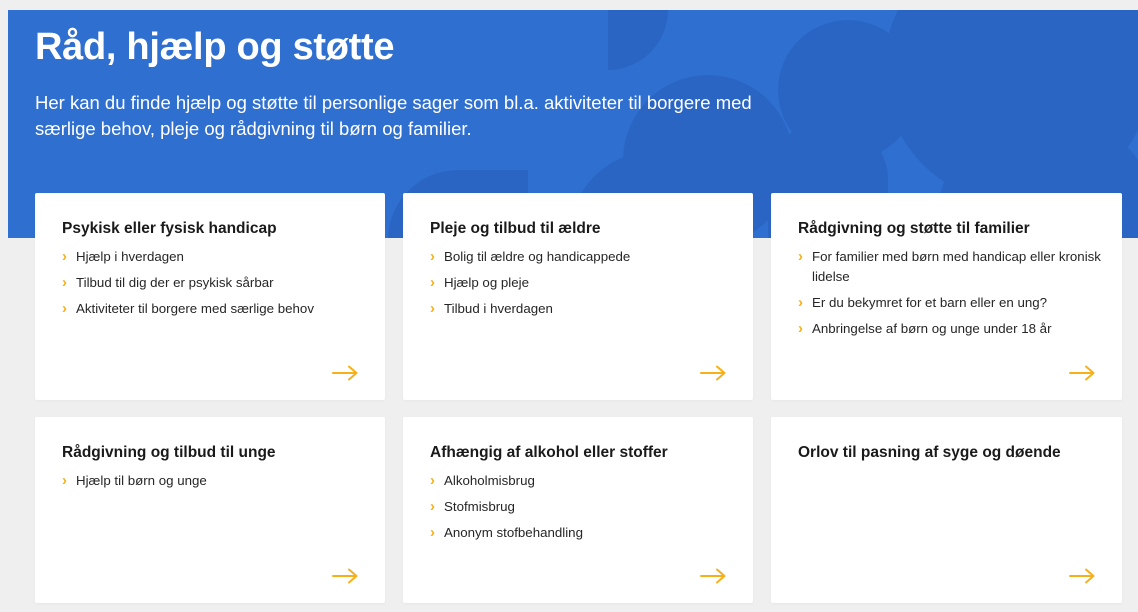 The image size is (1138, 612). What do you see at coordinates (950, 453) in the screenshot?
I see `card-title: Orlov til pasning af syge og døende` at bounding box center [950, 453].